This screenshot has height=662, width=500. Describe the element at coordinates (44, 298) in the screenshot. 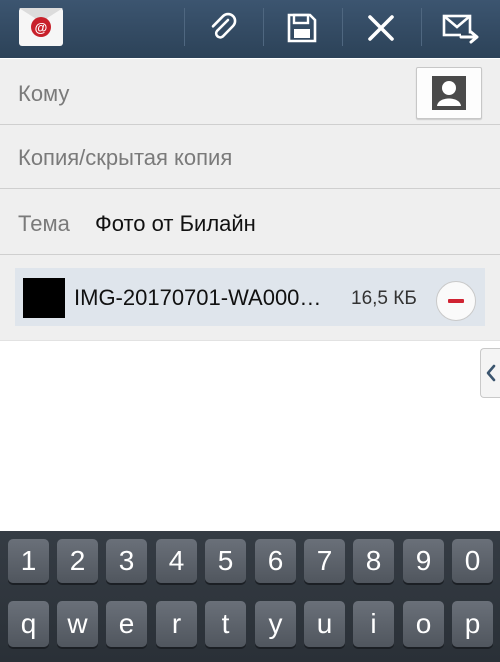

I see `attachment-thumbnail` at that location.